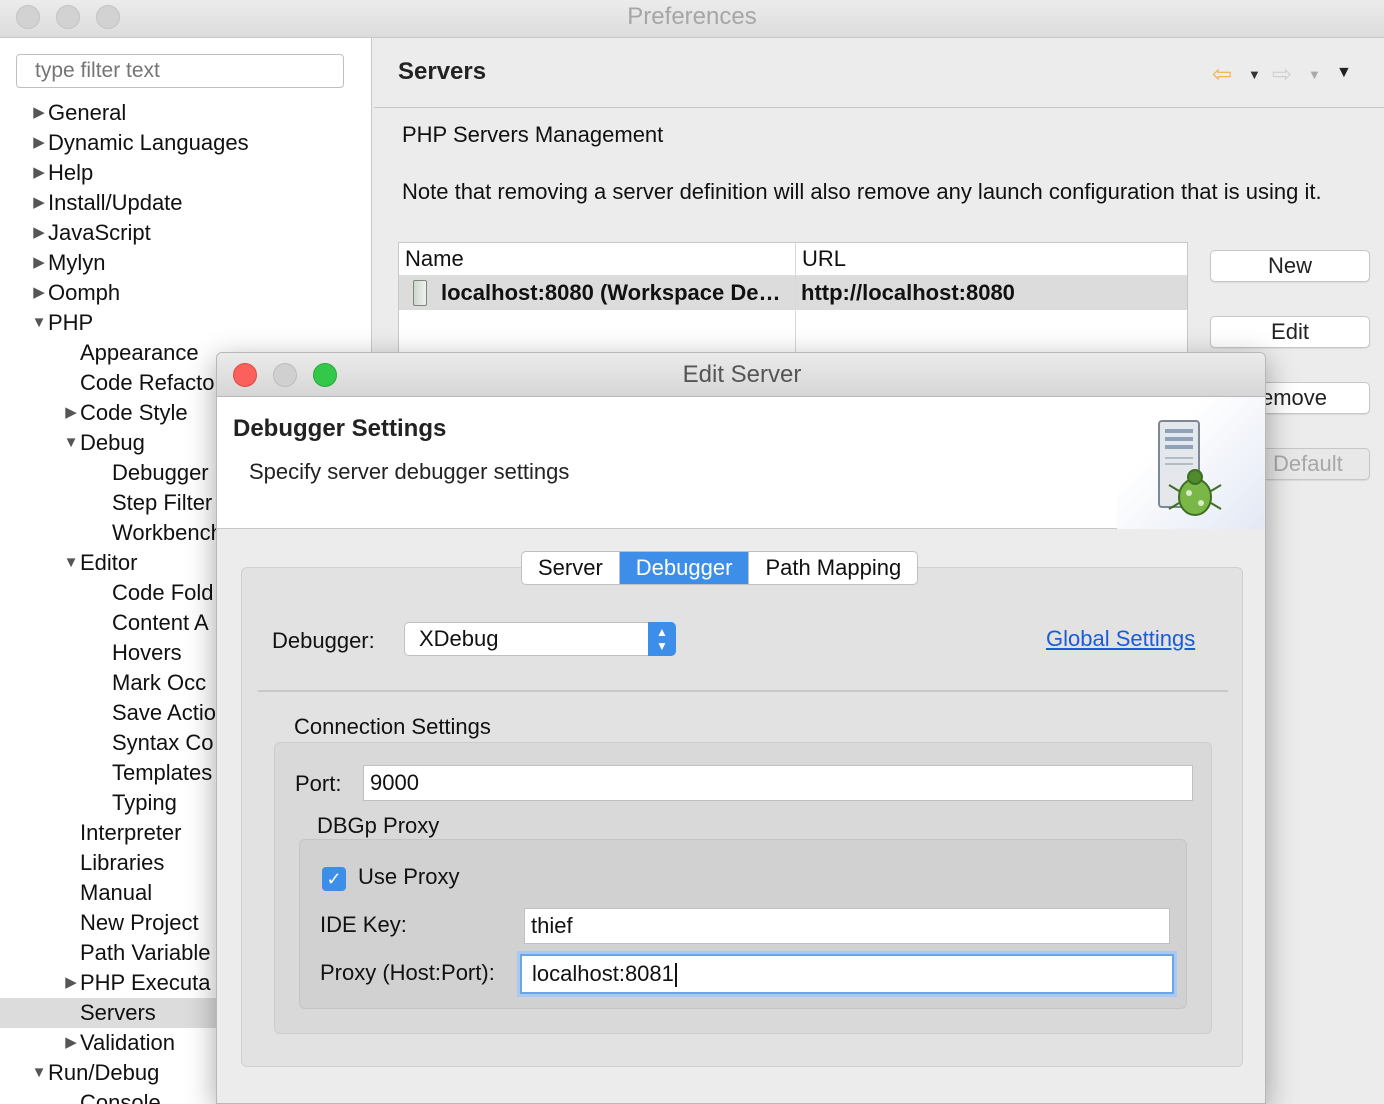 The image size is (1384, 1104). I want to click on column-header-url: URL, so click(991, 259).